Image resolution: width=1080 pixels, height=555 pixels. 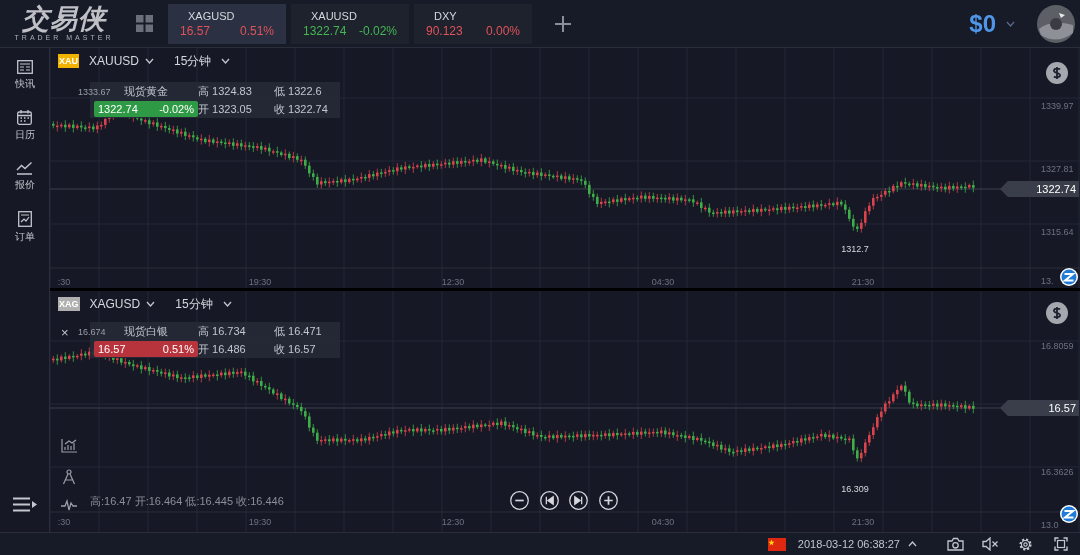 What do you see at coordinates (1047, 281) in the screenshot?
I see `axis-label: 13.` at bounding box center [1047, 281].